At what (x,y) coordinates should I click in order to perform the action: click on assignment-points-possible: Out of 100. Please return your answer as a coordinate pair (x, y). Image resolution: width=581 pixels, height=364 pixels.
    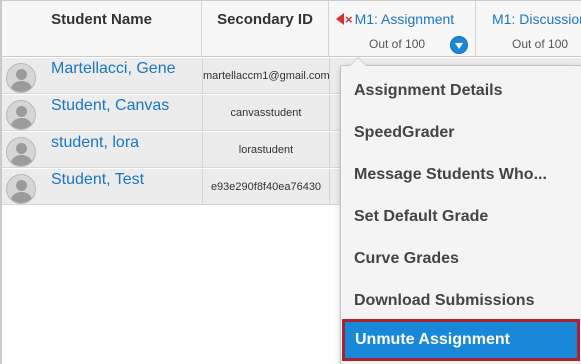
    Looking at the image, I should click on (397, 44).